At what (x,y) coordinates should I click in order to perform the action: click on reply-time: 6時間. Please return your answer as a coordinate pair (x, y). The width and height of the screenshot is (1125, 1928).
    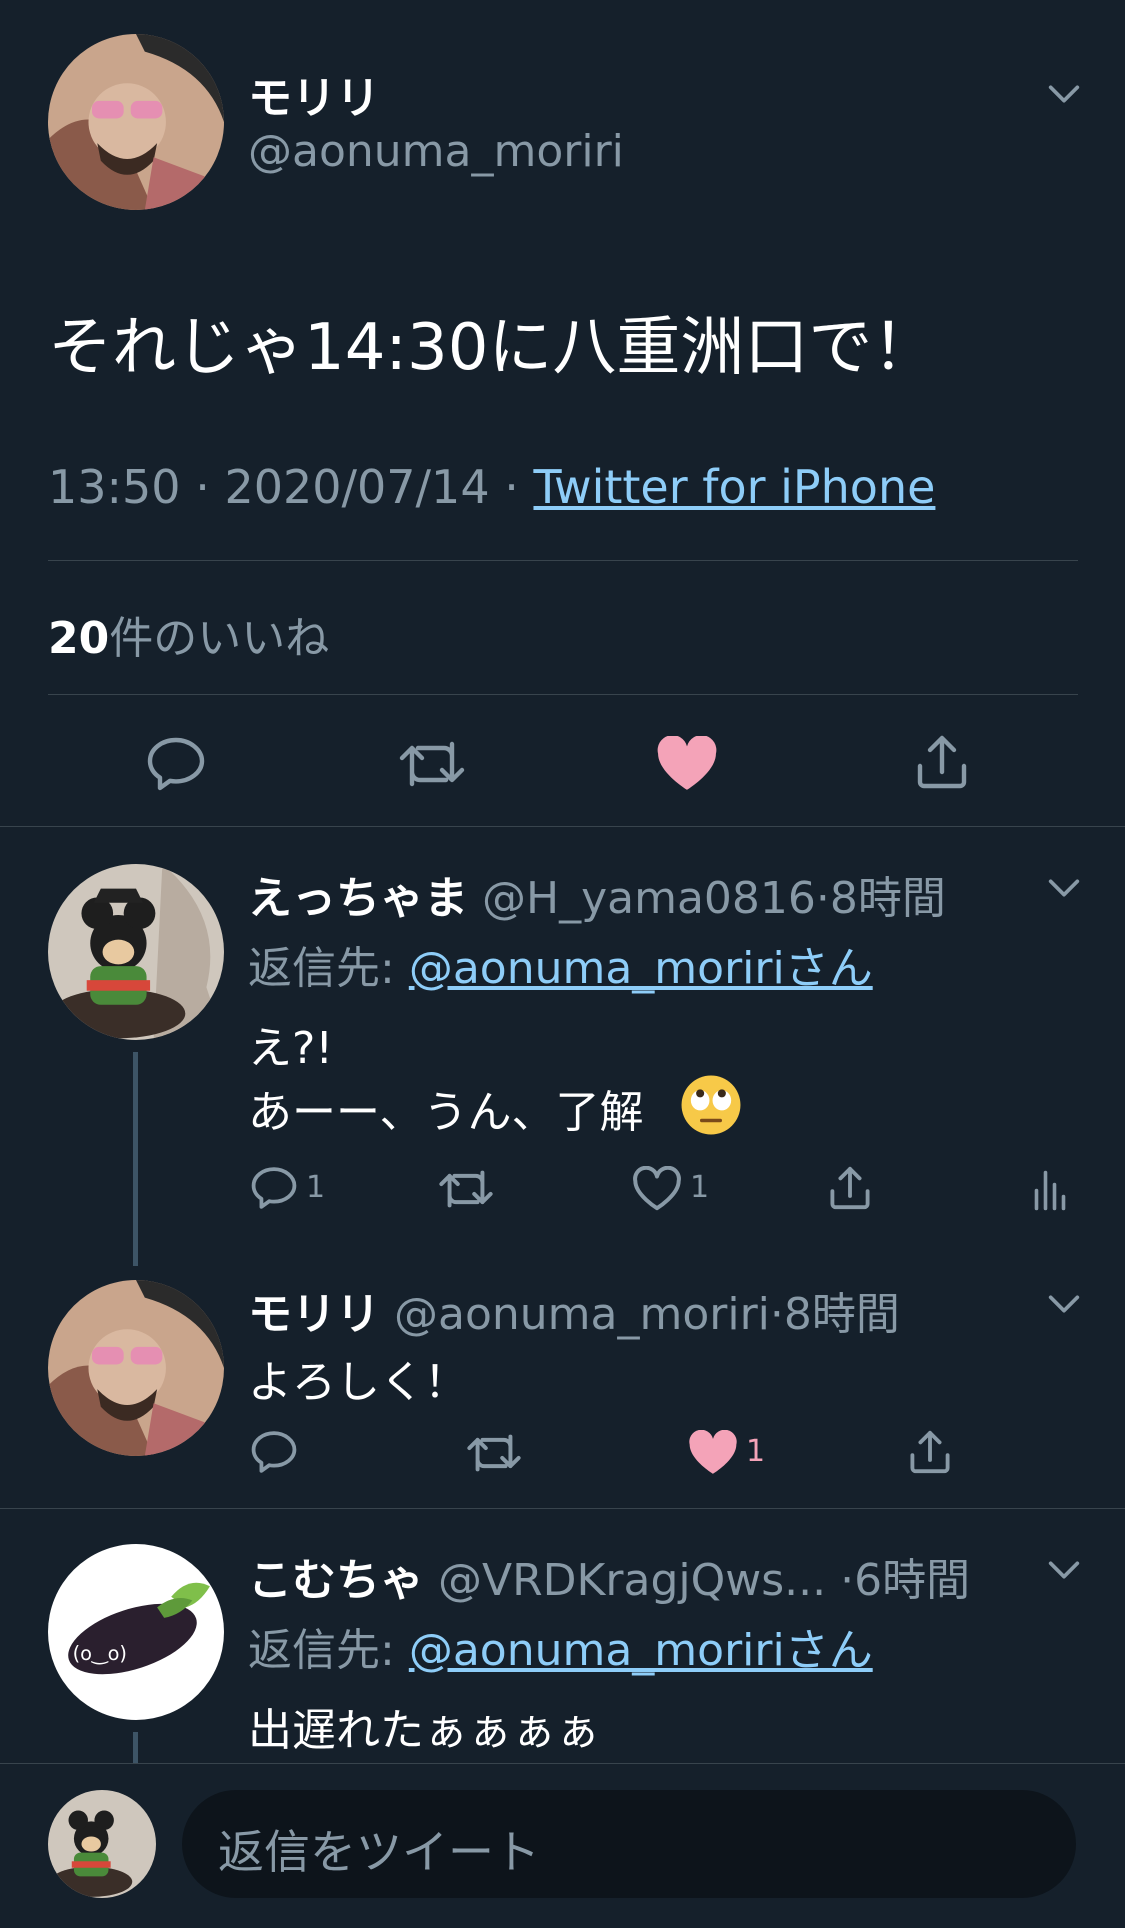
    Looking at the image, I should click on (912, 1580).